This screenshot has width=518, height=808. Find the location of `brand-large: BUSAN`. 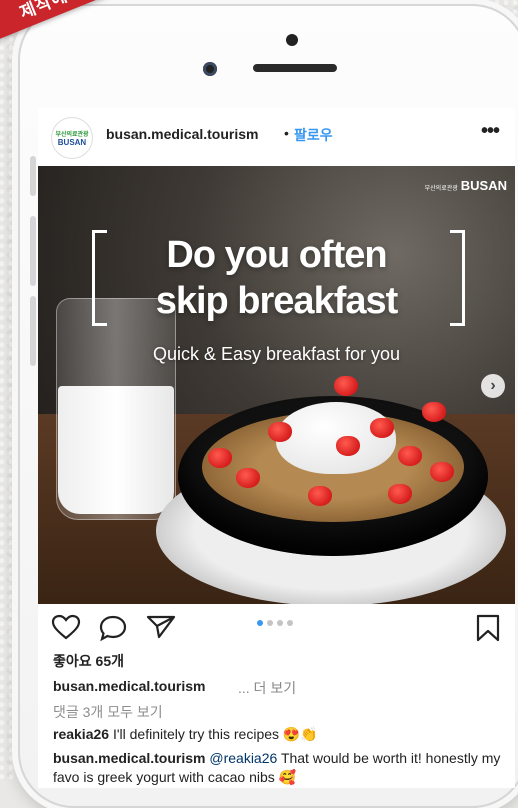

brand-large: BUSAN is located at coordinates (483, 185).